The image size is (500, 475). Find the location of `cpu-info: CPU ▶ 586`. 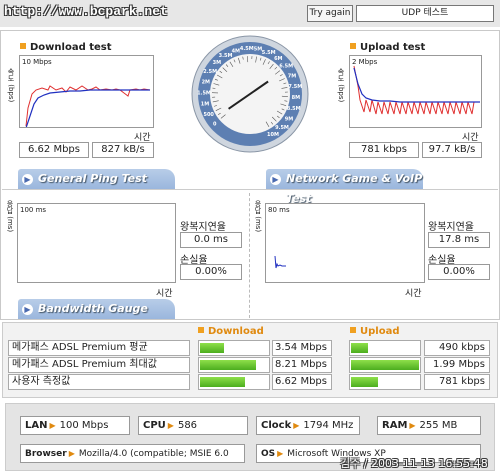

cpu-info: CPU ▶ 586 is located at coordinates (193, 425).